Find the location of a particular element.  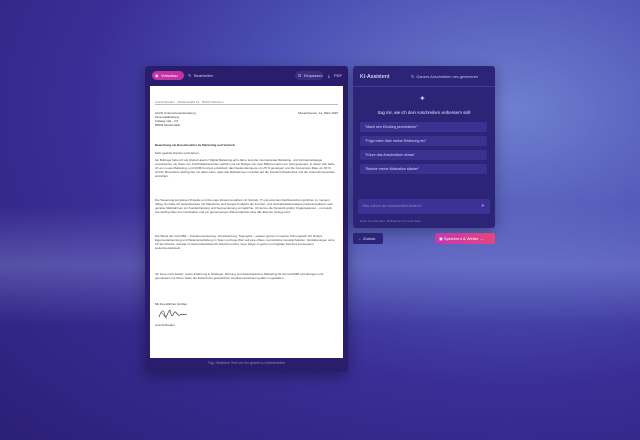

fit-zoom-button: ⊡ Einpassen is located at coordinates (309, 75).